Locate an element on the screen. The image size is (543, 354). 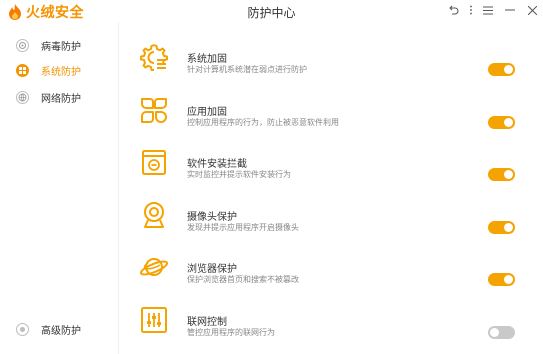
app-harden-toggle is located at coordinates (501, 122).